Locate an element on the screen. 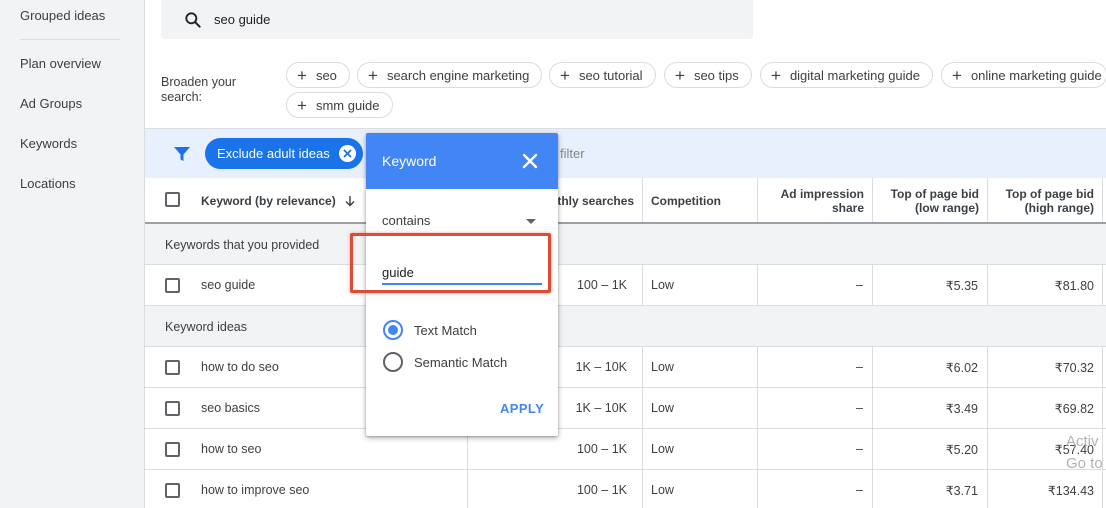 The image size is (1106, 508). sidebar-divider is located at coordinates (70, 39).